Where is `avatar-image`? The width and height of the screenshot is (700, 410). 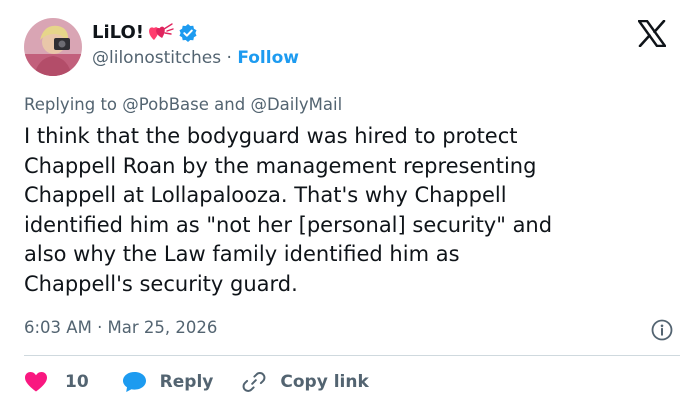
avatar-image is located at coordinates (53, 47).